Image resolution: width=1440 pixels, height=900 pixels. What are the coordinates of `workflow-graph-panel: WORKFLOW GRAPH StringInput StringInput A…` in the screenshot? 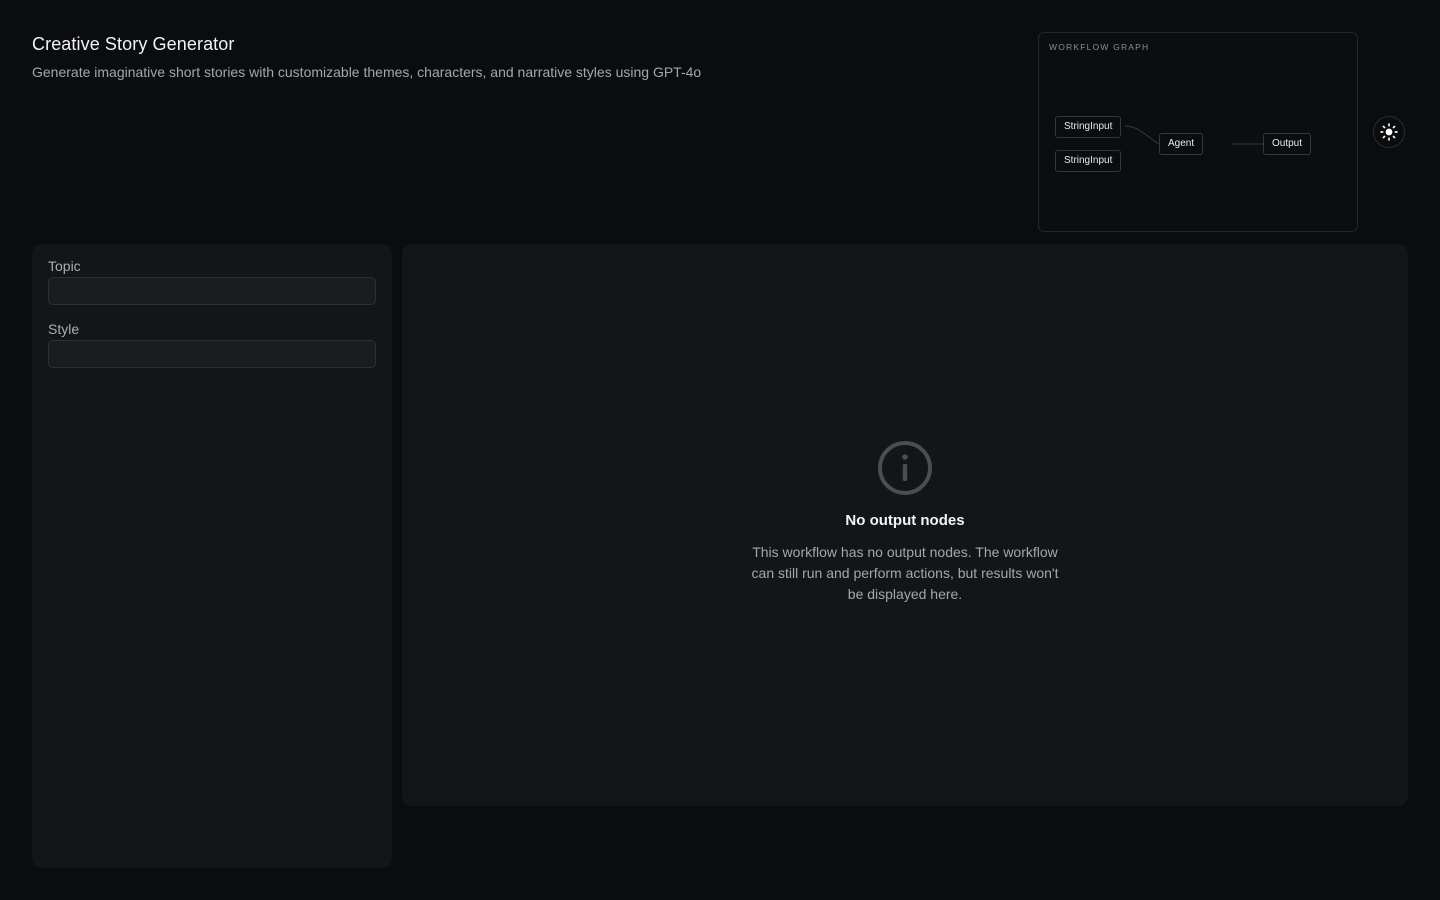 It's located at (1198, 132).